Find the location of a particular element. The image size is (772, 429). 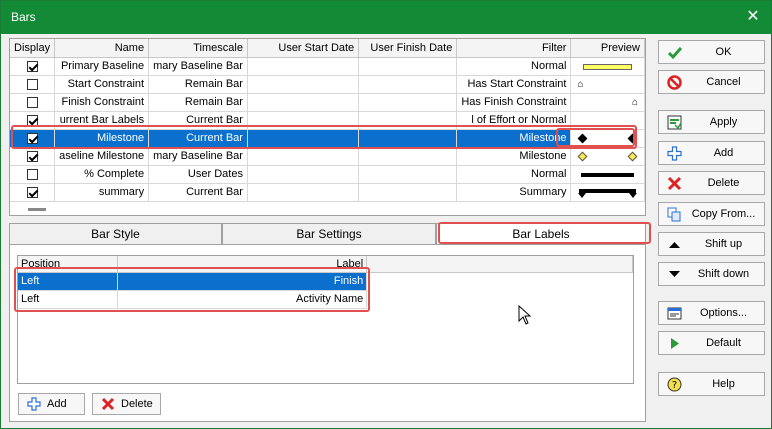

close-icon: ✕ is located at coordinates (753, 17).